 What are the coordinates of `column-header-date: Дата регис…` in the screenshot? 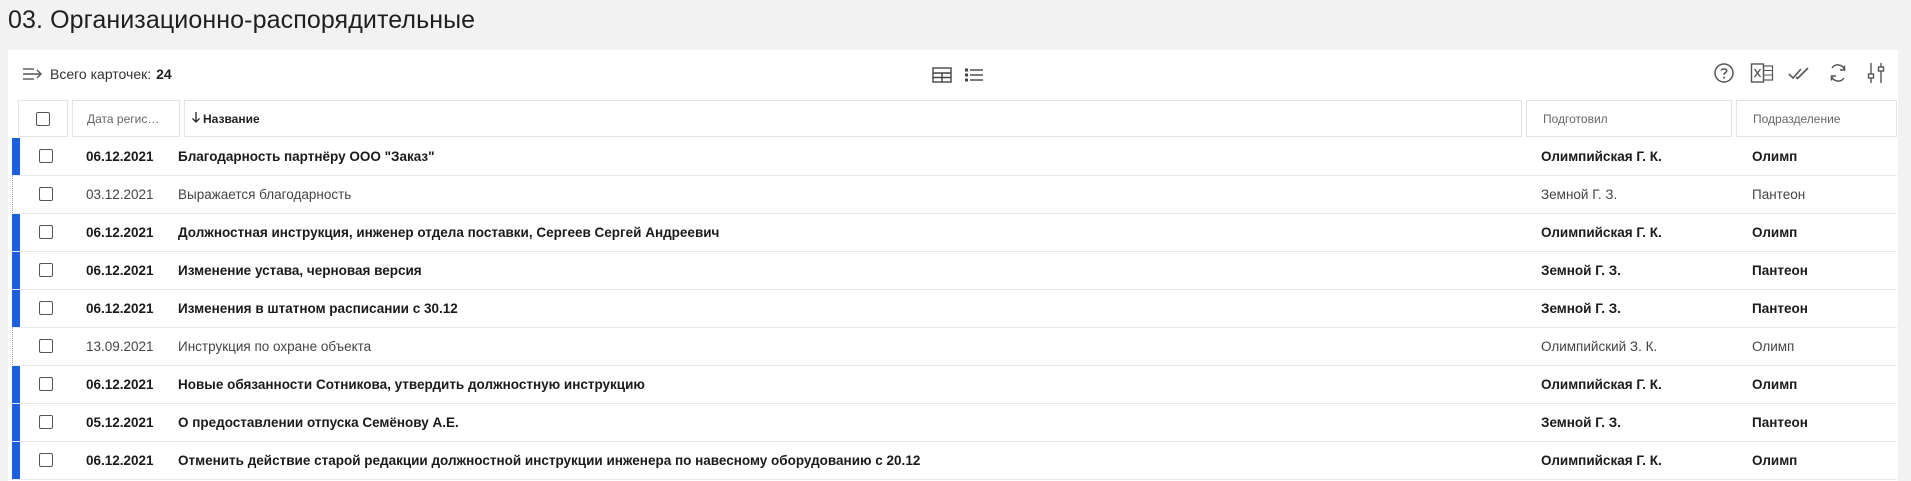 It's located at (126, 118).